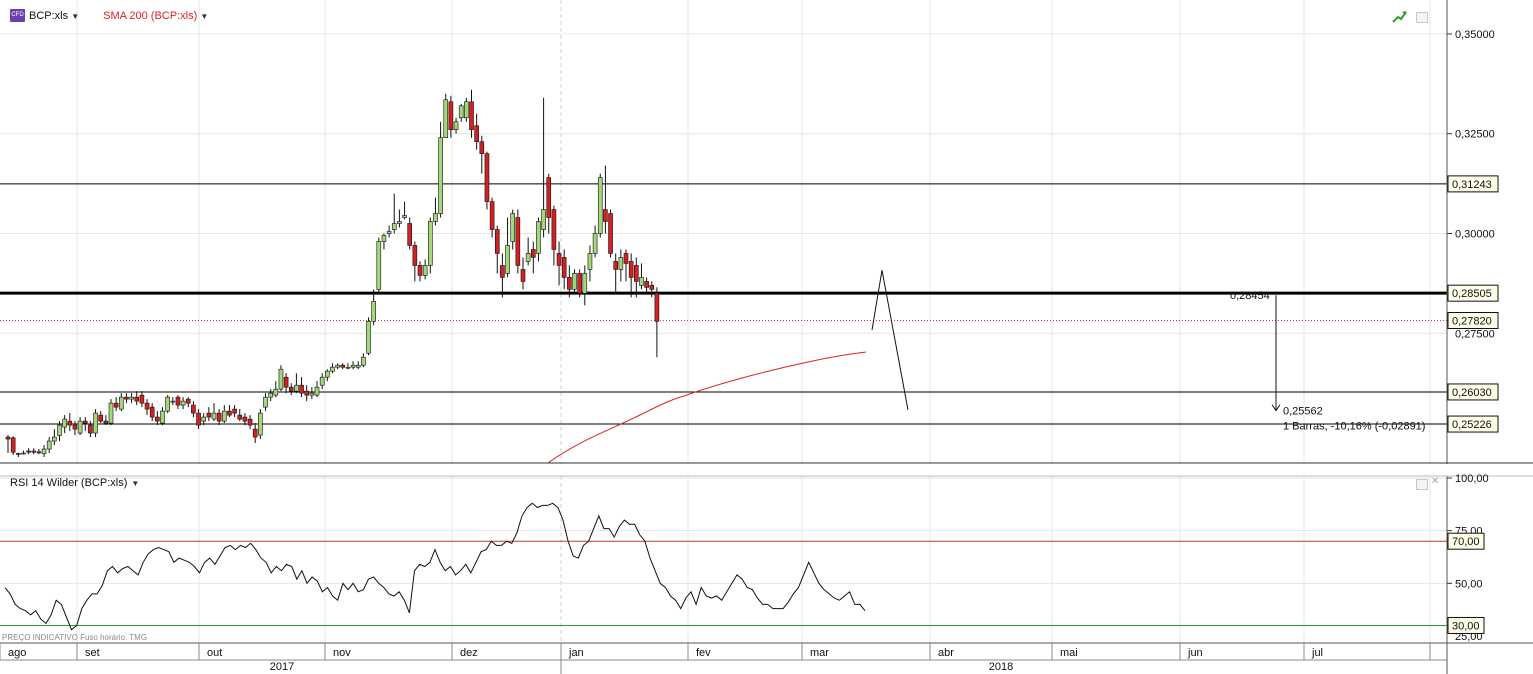 The height and width of the screenshot is (674, 1533). Describe the element at coordinates (1466, 626) in the screenshot. I see `rsi-level-label: 30,00` at that location.